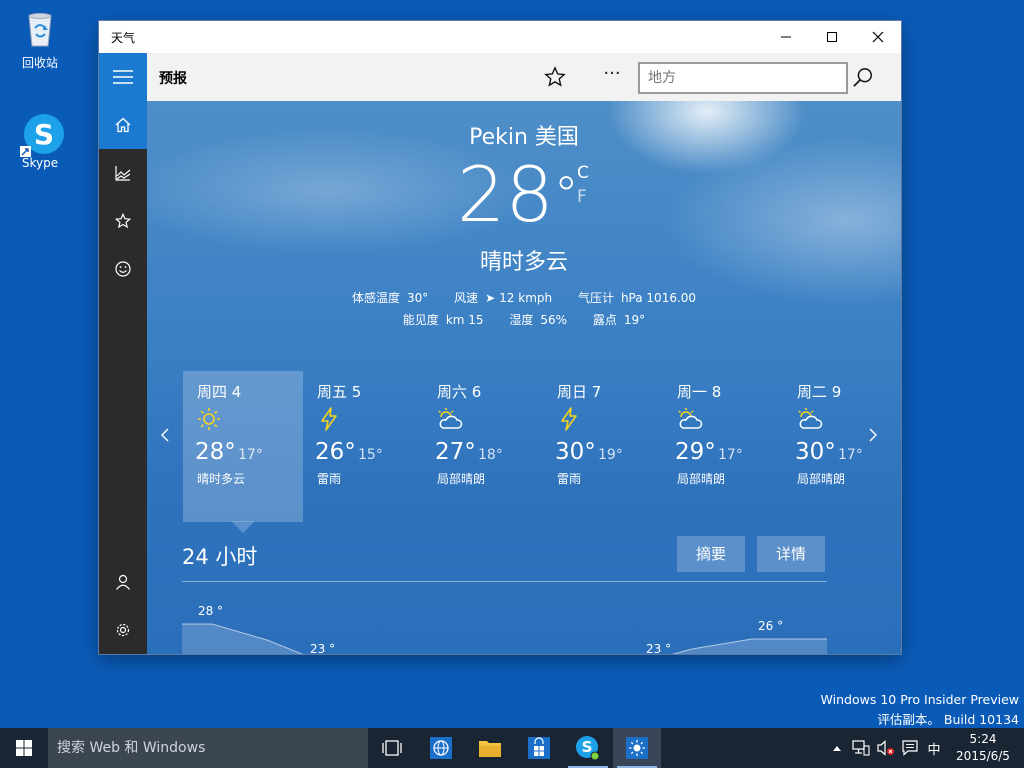  I want to click on globe-icon, so click(441, 748).